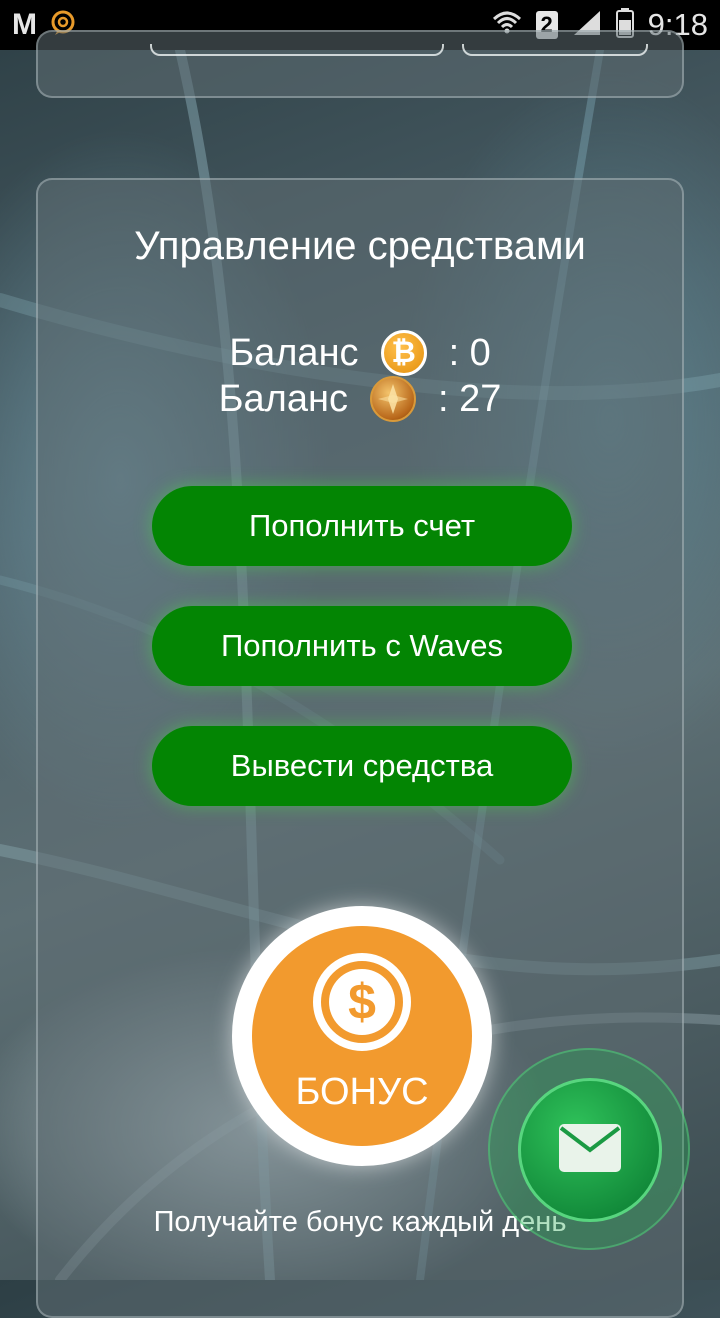 Image resolution: width=720 pixels, height=1318 pixels. Describe the element at coordinates (360, 246) in the screenshot. I see `funds-title: Управление средствами` at that location.